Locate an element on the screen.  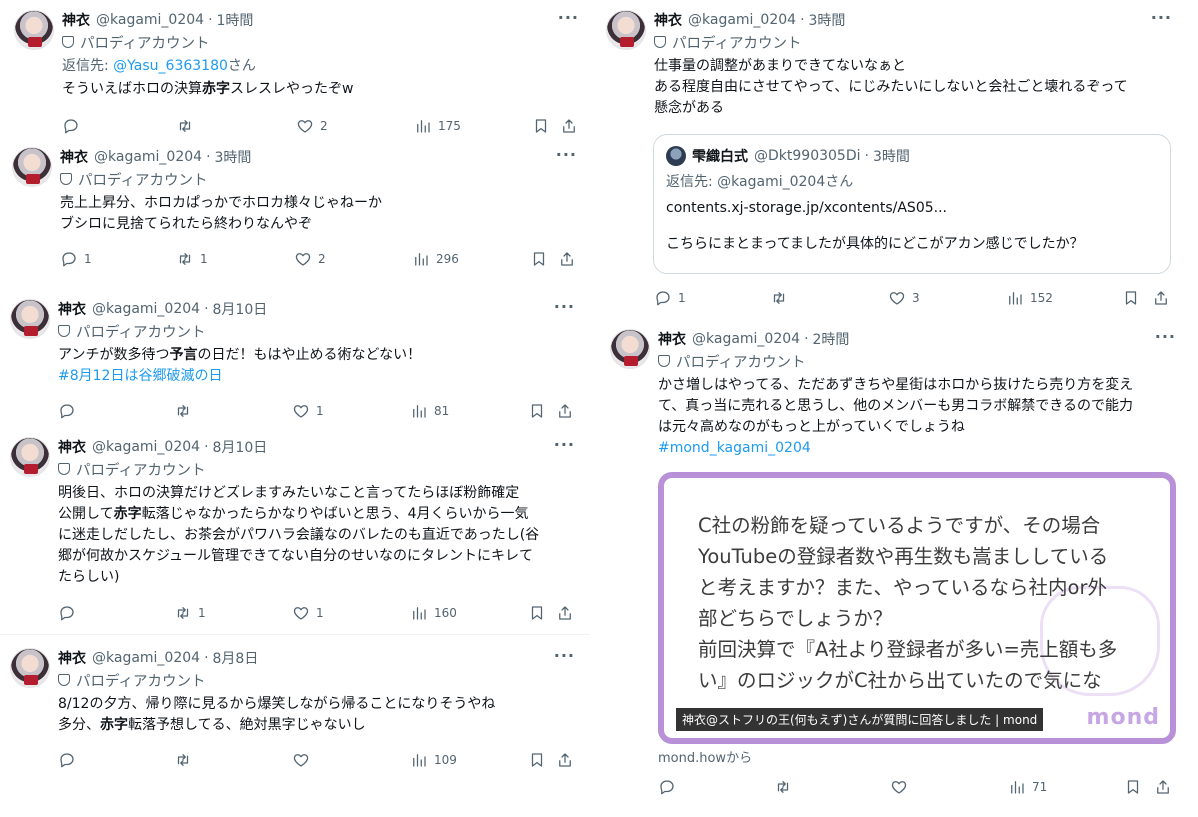
tweet-time: 1時間 is located at coordinates (235, 20).